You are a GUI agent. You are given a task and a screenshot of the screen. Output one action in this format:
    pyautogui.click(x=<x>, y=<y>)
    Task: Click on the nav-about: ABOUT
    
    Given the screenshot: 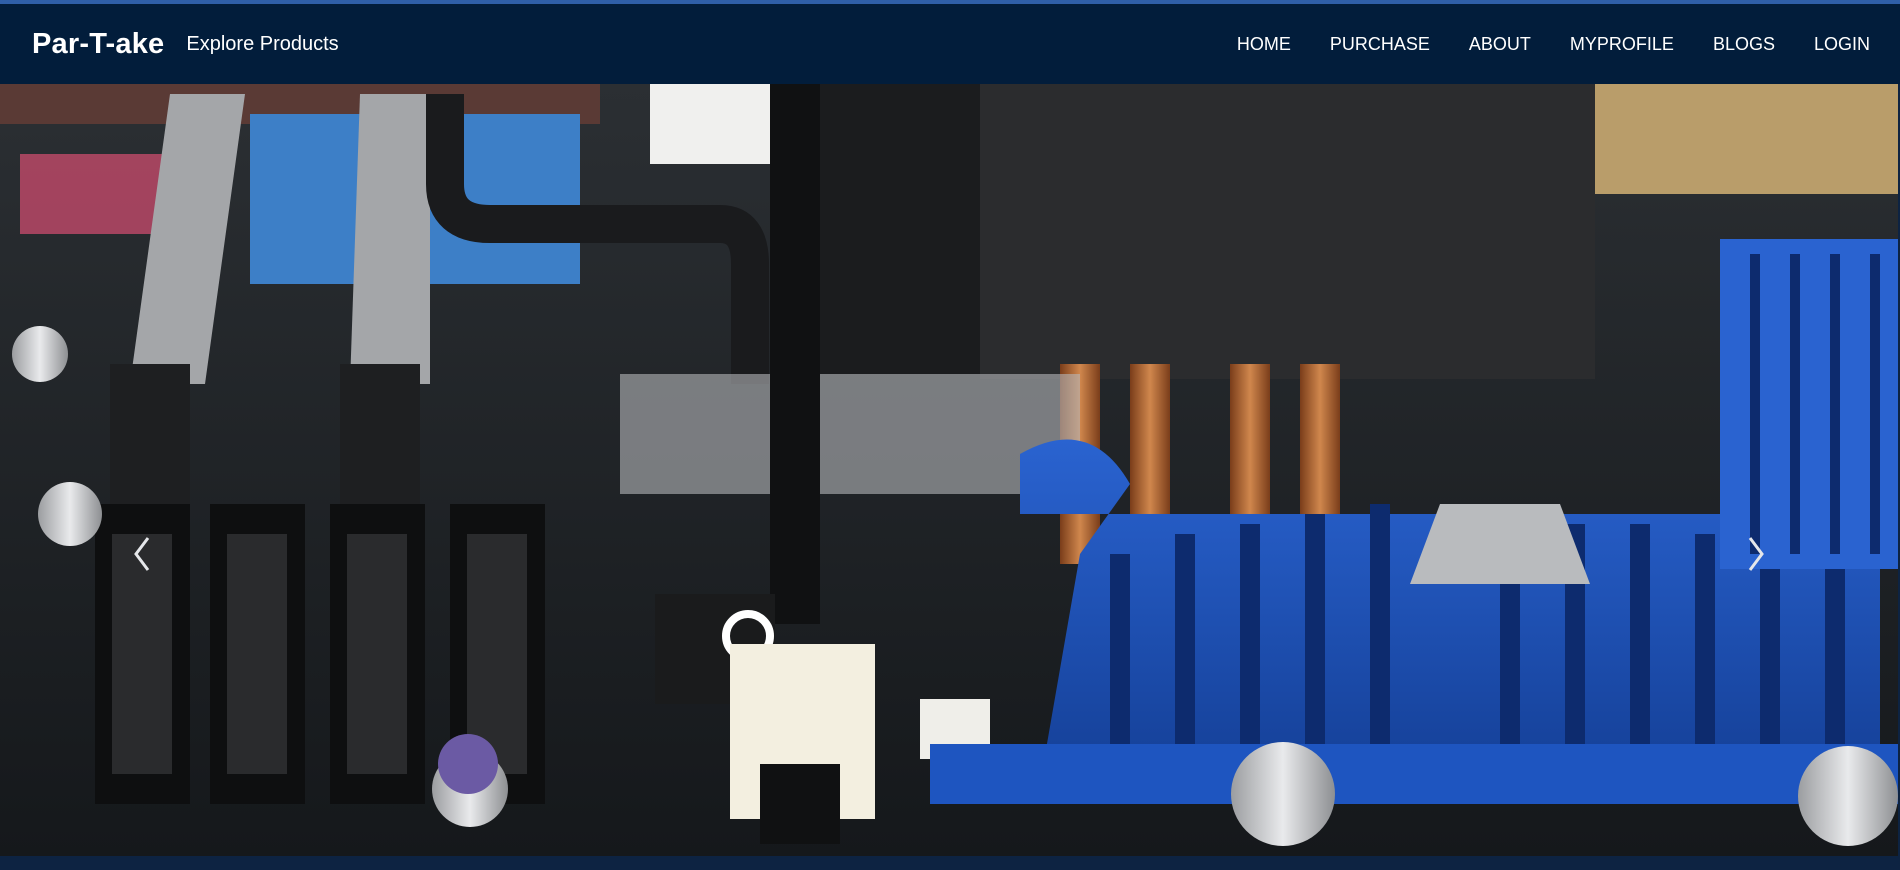 What is the action you would take?
    pyautogui.click(x=1500, y=44)
    